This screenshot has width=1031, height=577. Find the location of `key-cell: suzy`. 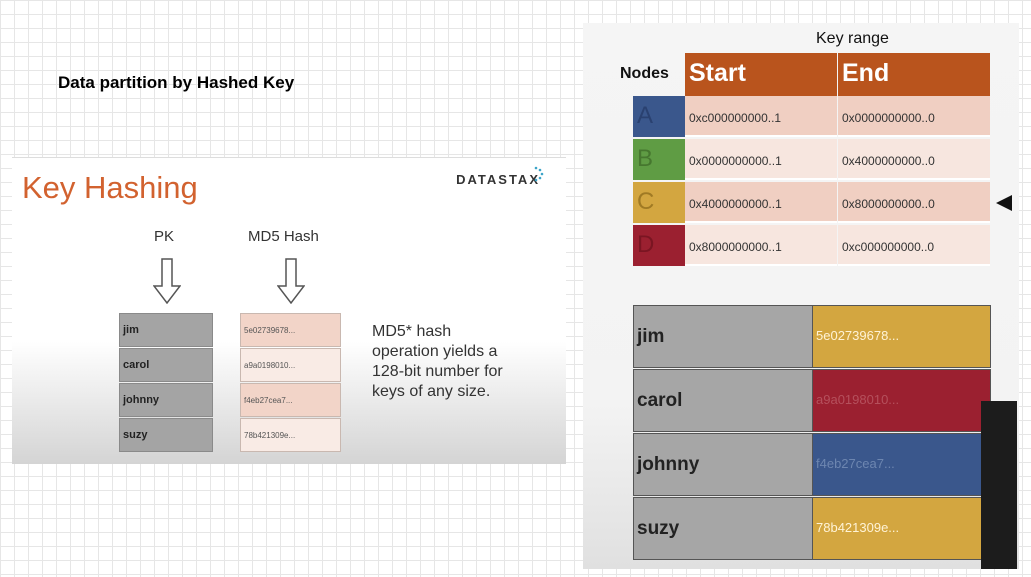

key-cell: suzy is located at coordinates (723, 528).